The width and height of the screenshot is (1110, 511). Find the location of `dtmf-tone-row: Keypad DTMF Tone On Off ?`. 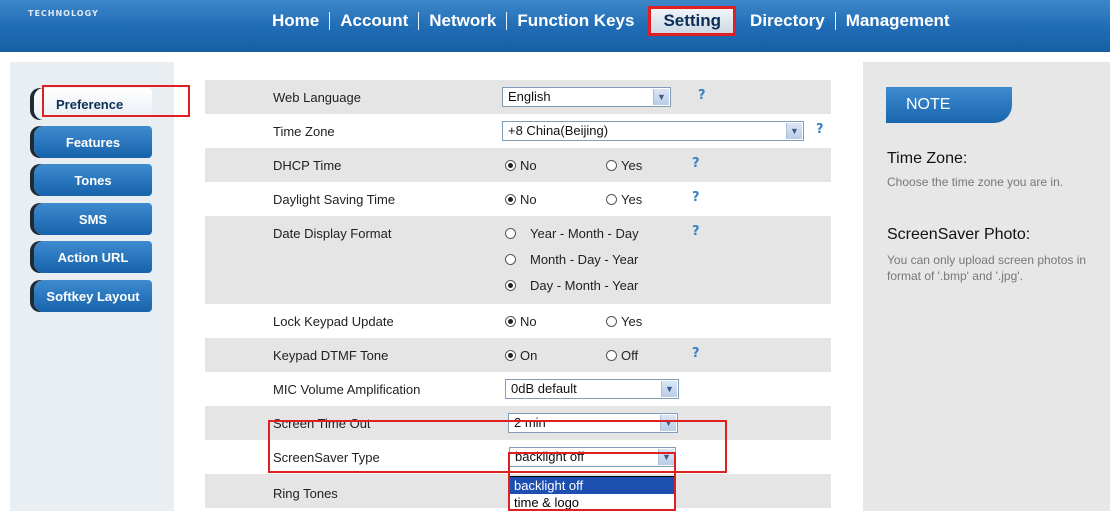

dtmf-tone-row: Keypad DTMF Tone On Off ? is located at coordinates (518, 355).